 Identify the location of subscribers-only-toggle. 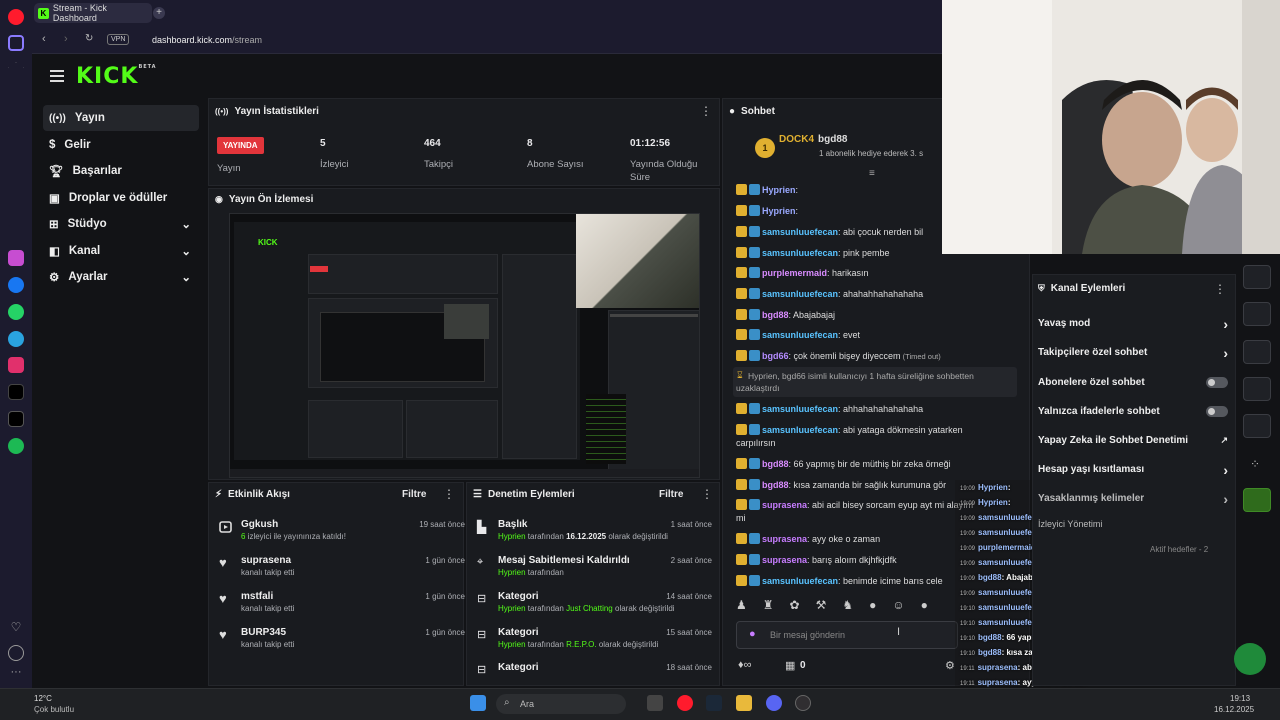
(1217, 382).